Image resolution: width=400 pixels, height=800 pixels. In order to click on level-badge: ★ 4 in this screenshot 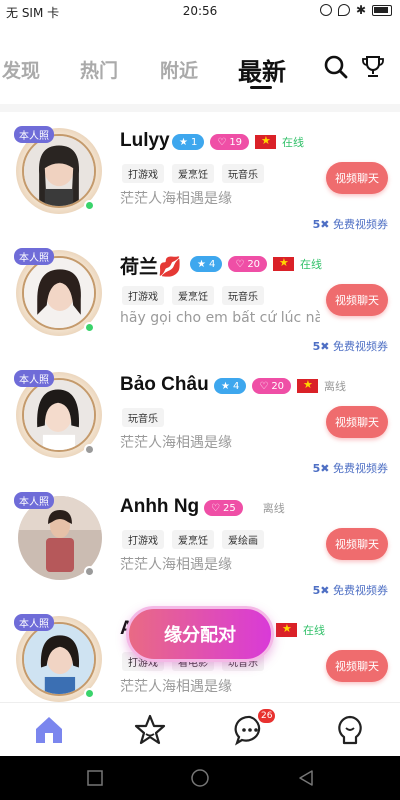, I will do `click(206, 264)`.